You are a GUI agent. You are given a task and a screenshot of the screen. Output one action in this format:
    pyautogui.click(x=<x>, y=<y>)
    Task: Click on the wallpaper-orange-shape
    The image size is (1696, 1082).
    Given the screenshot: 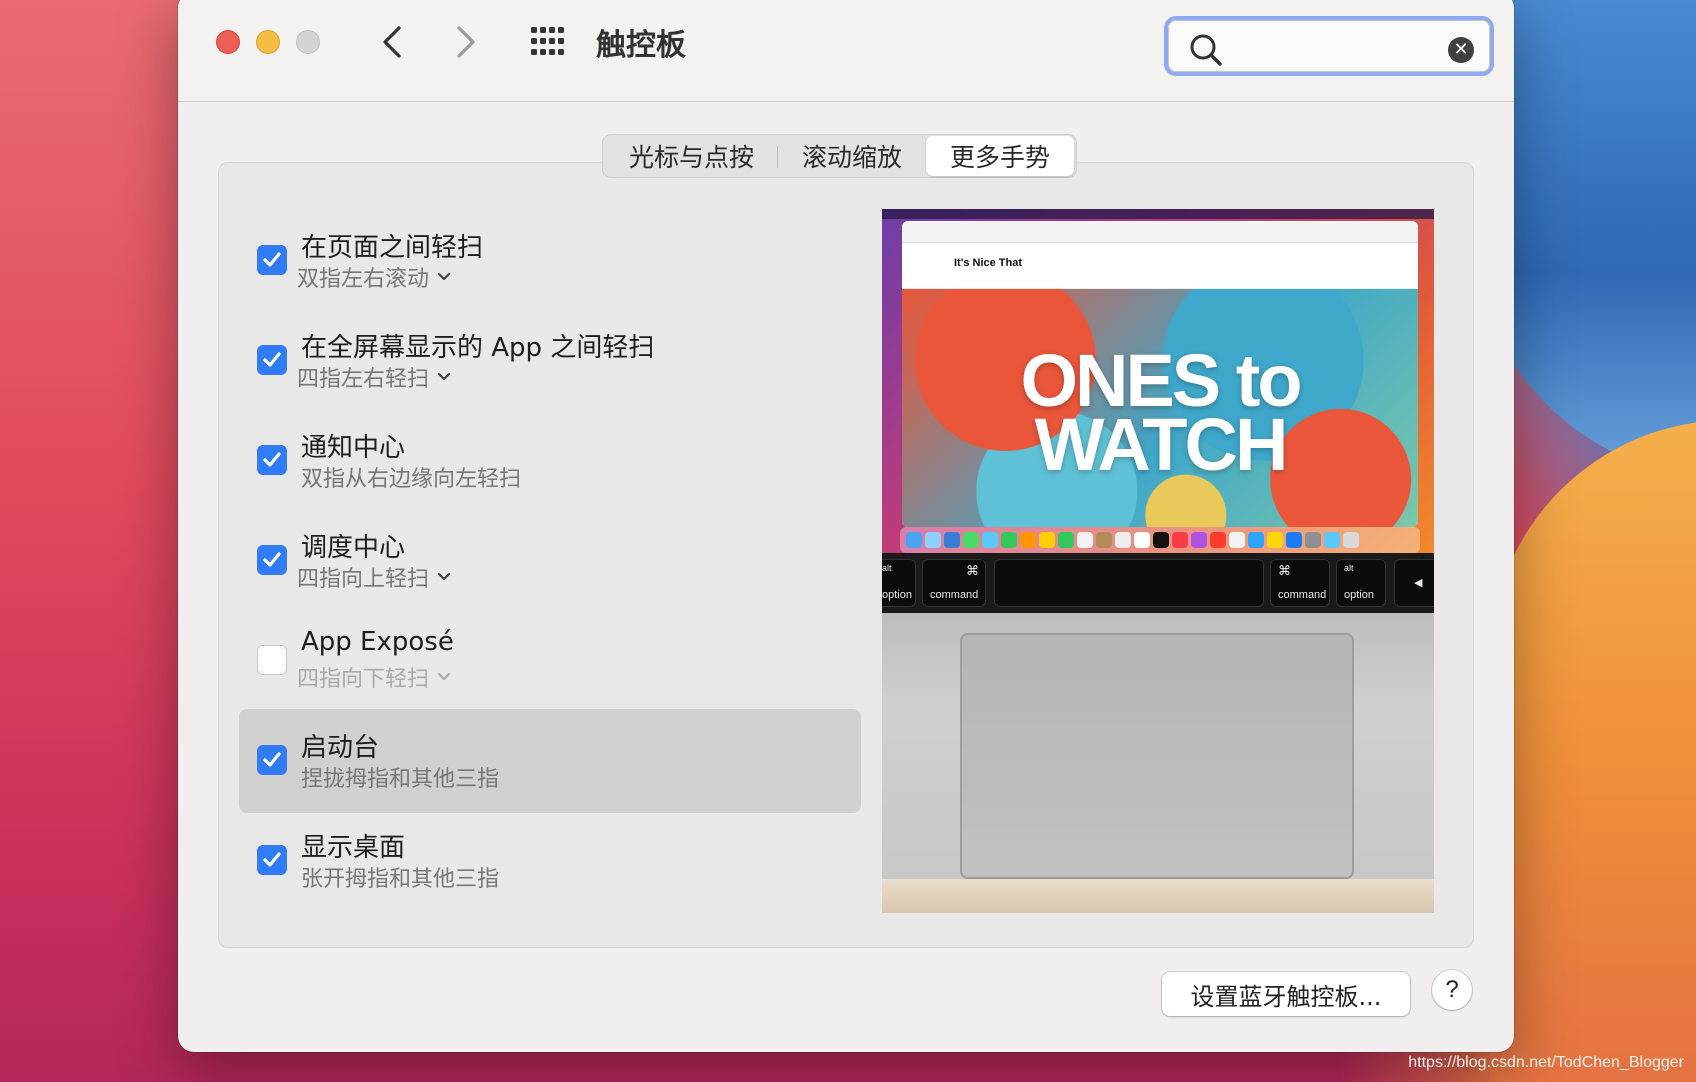 What is the action you would take?
    pyautogui.click(x=1593, y=751)
    